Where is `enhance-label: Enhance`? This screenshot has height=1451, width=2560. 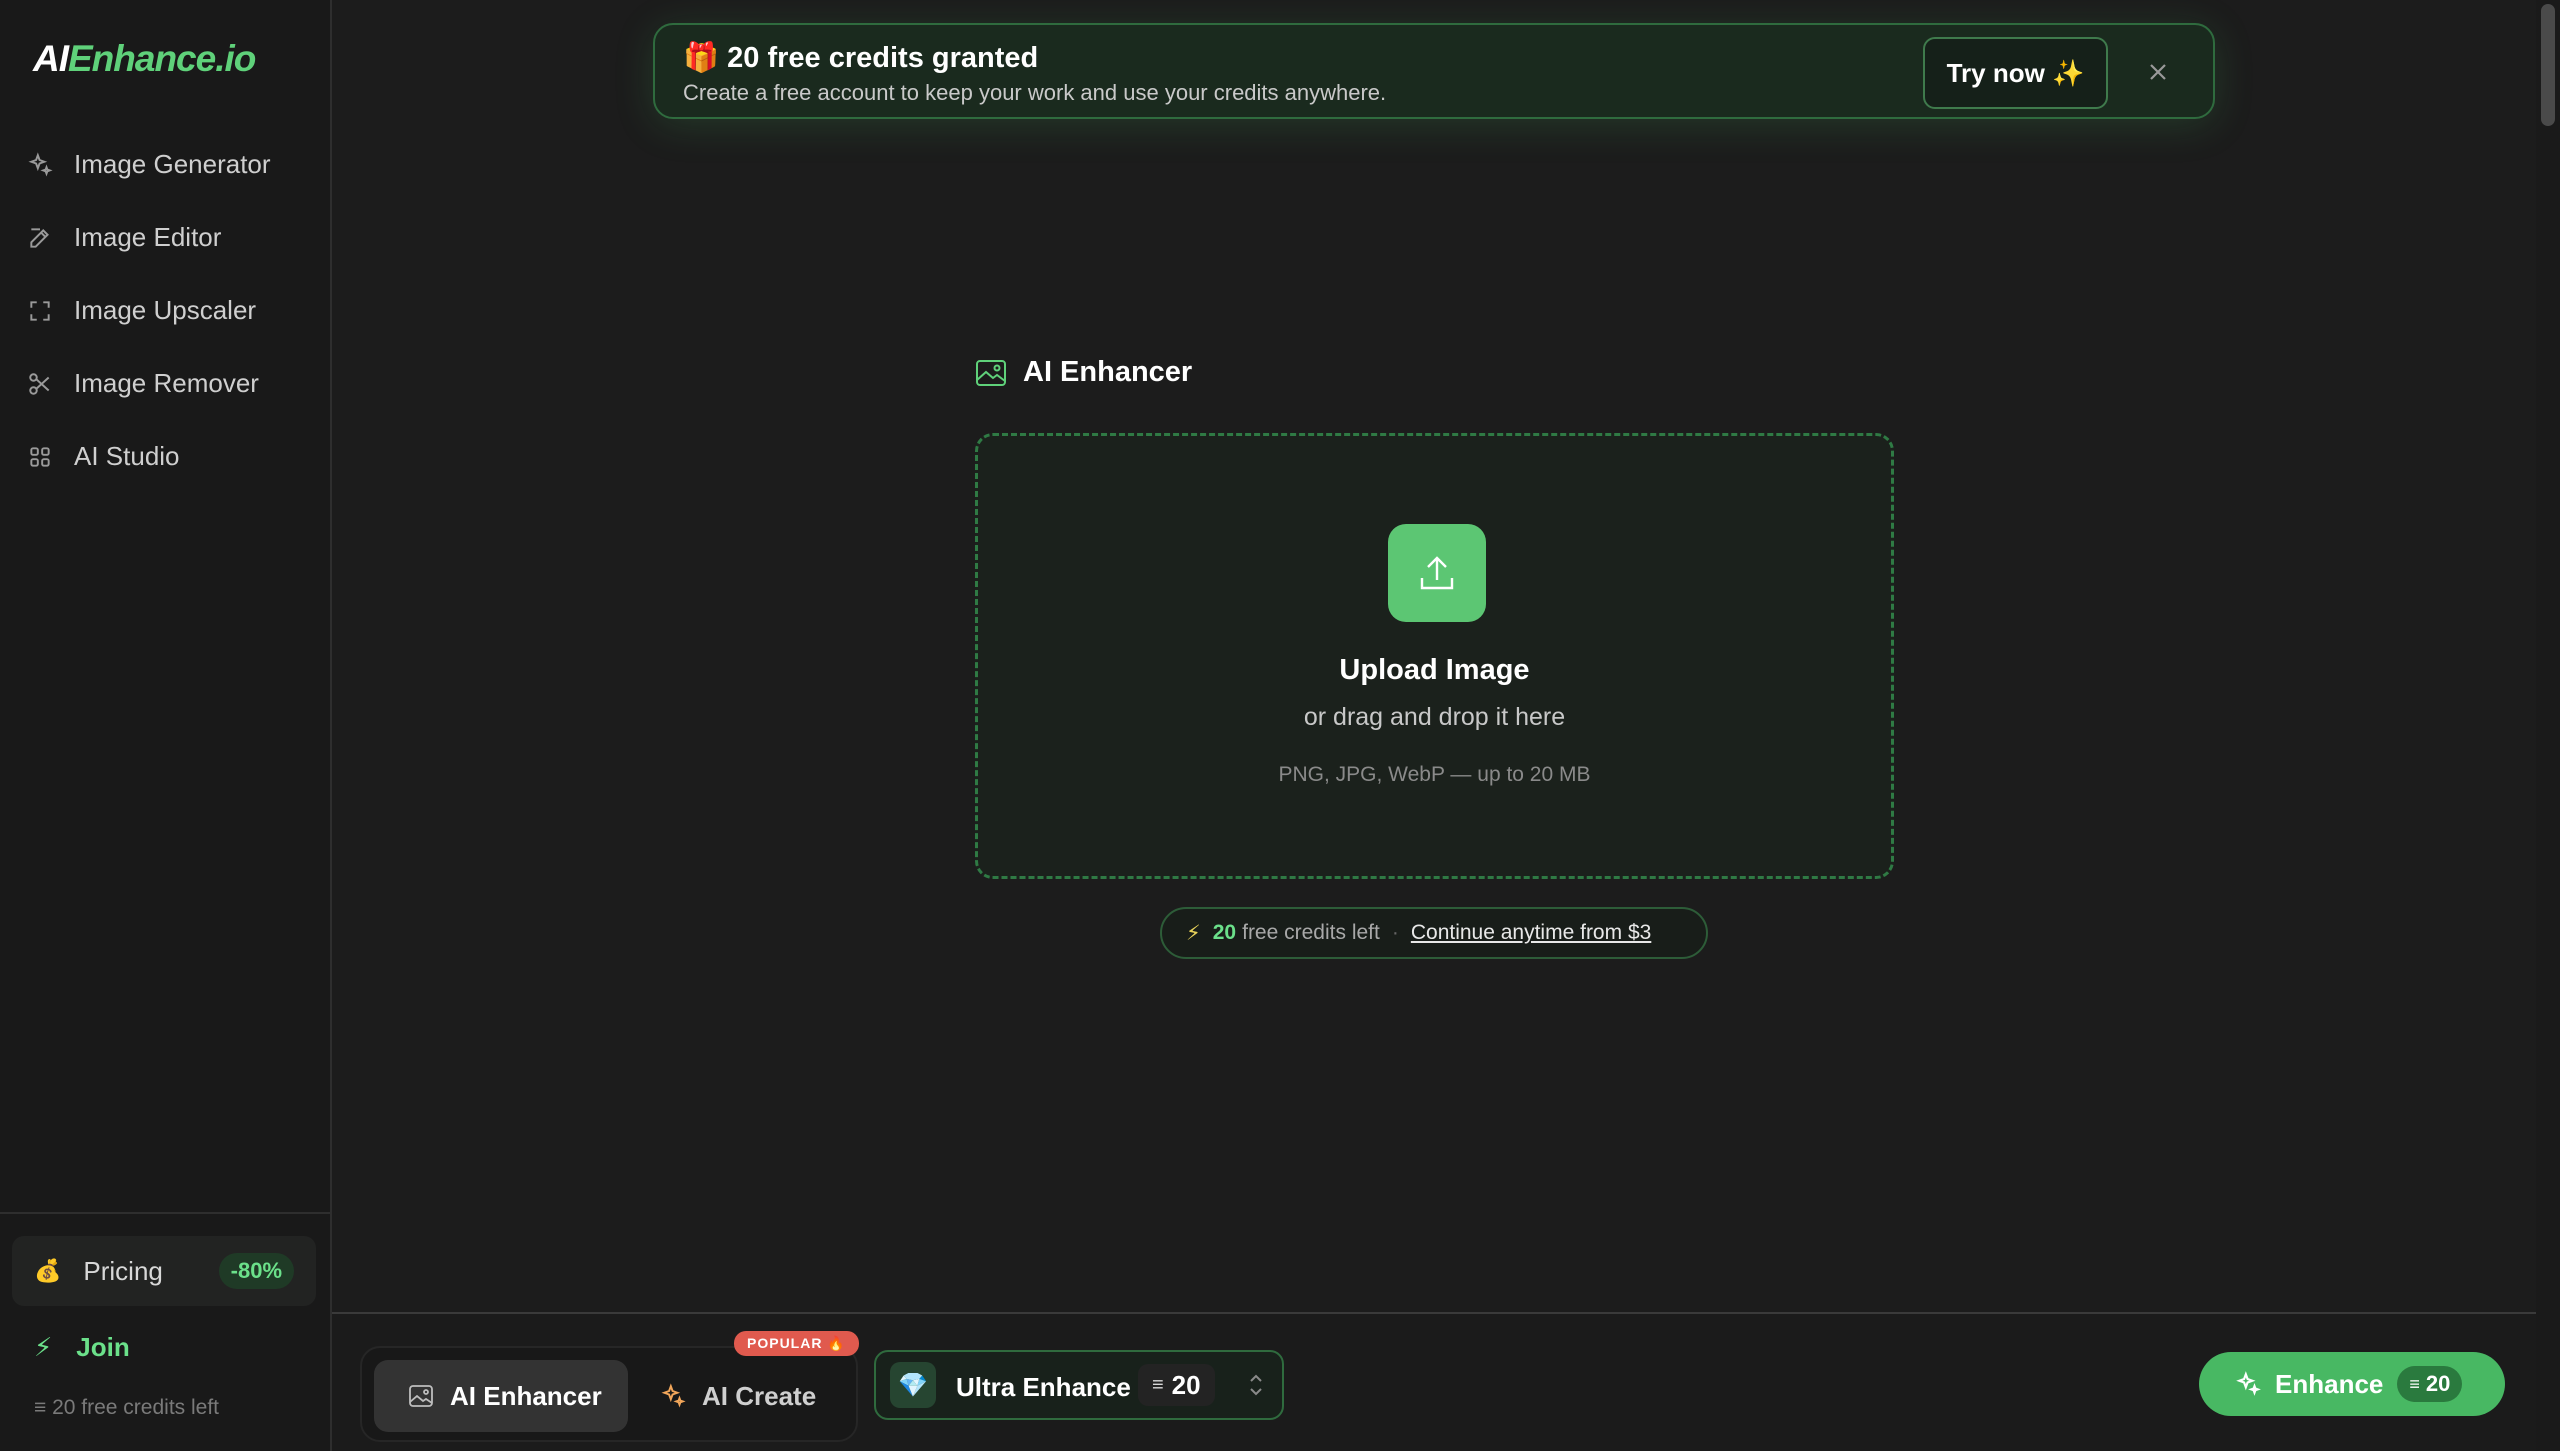
enhance-label: Enhance is located at coordinates (2329, 1383).